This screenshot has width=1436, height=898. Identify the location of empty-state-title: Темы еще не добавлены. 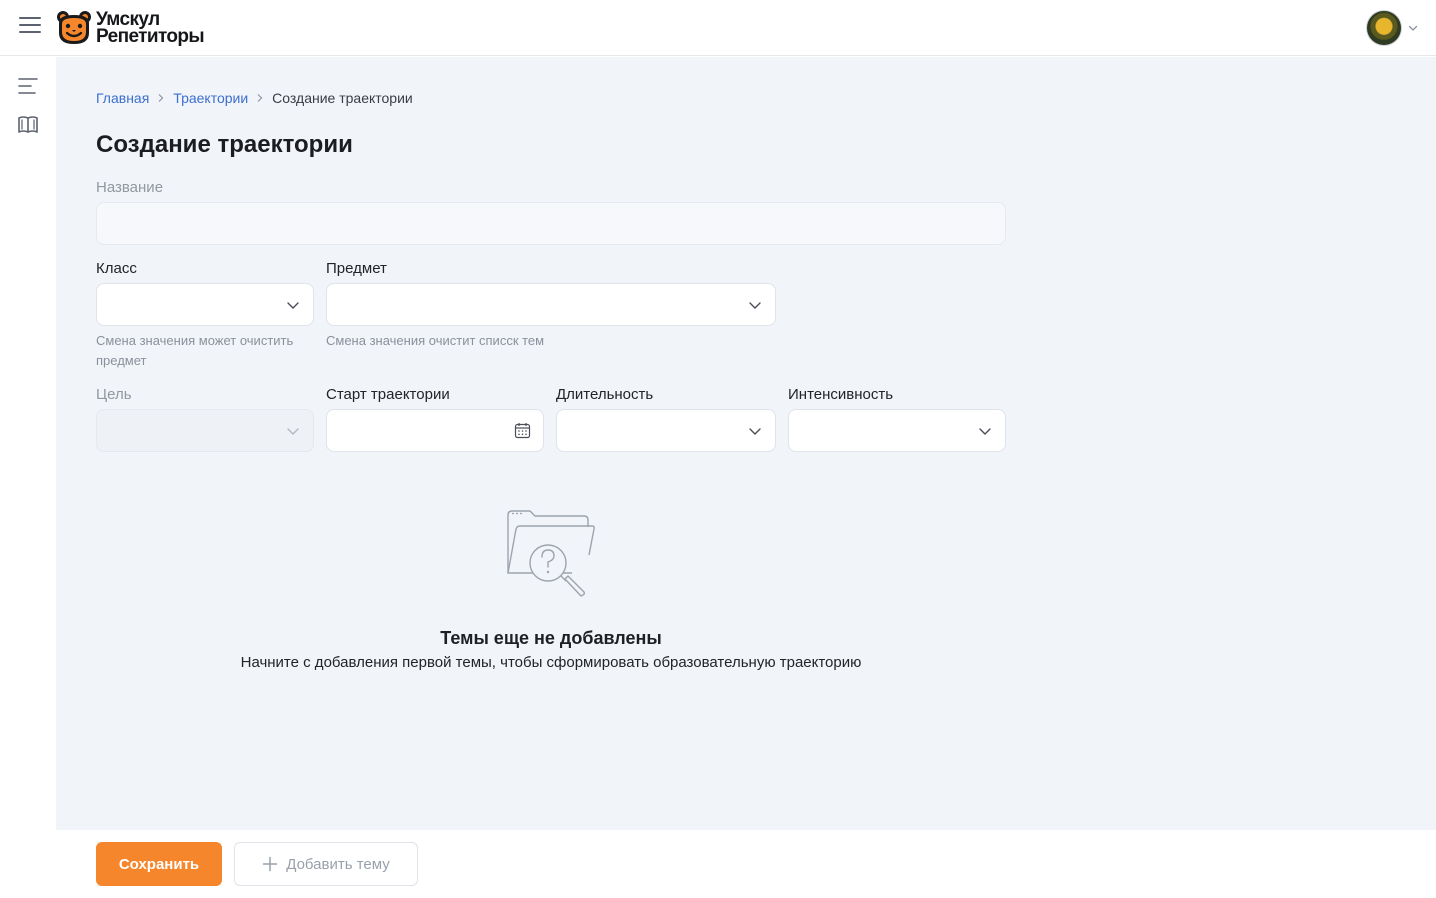
(551, 638).